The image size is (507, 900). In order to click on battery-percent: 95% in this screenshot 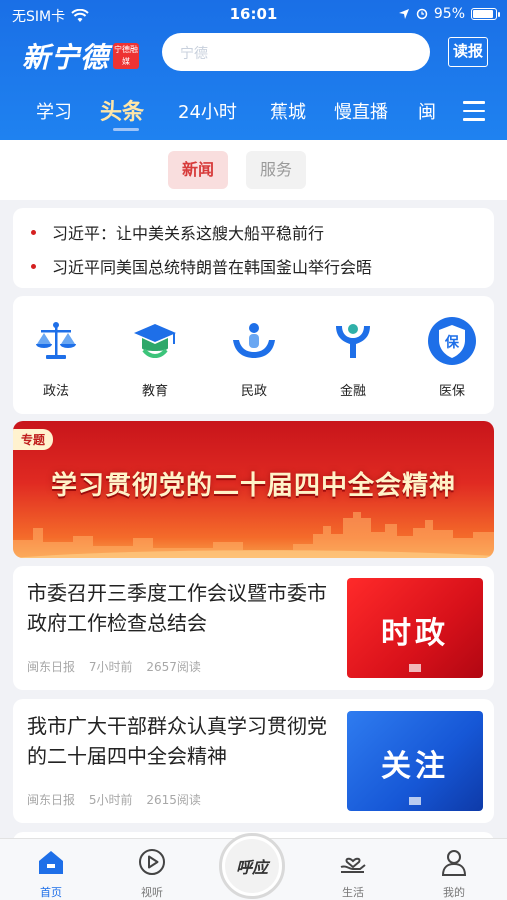, I will do `click(449, 14)`.